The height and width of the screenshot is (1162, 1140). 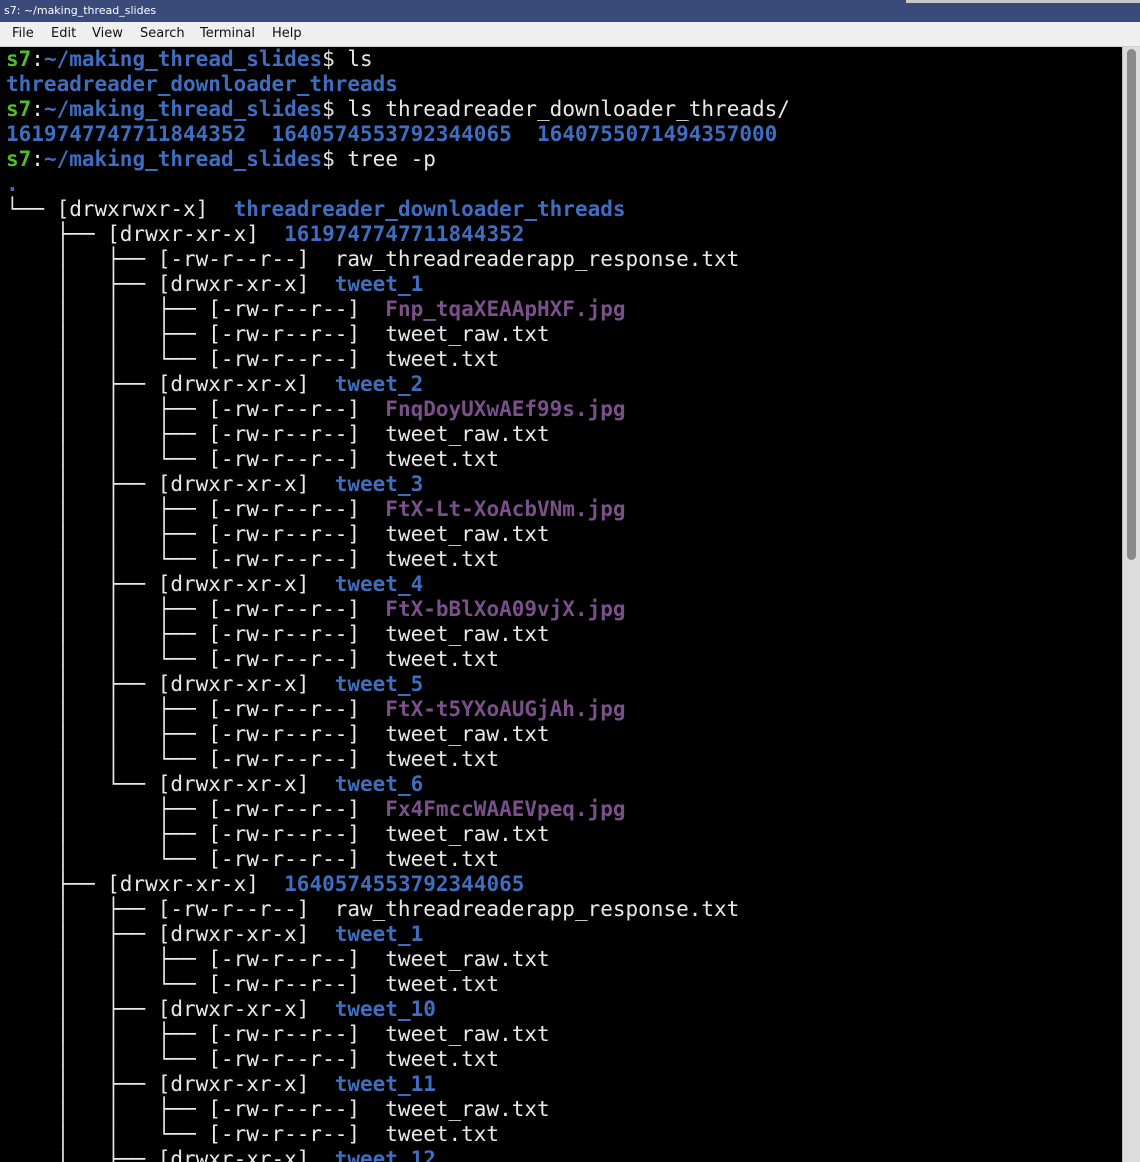 I want to click on terminal-line: │ │ ├── [-rw-r--r--] FnqDoyUXwAEf99s.jpg, so click(x=398, y=409).